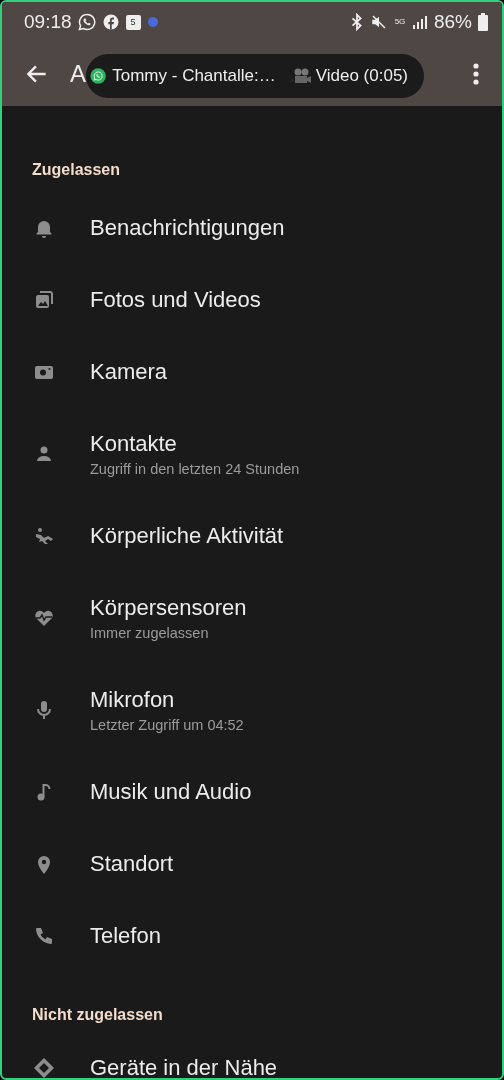  I want to click on ongoing-call-chip: Tommy - Chantalle:… Video (0:05), so click(255, 76).